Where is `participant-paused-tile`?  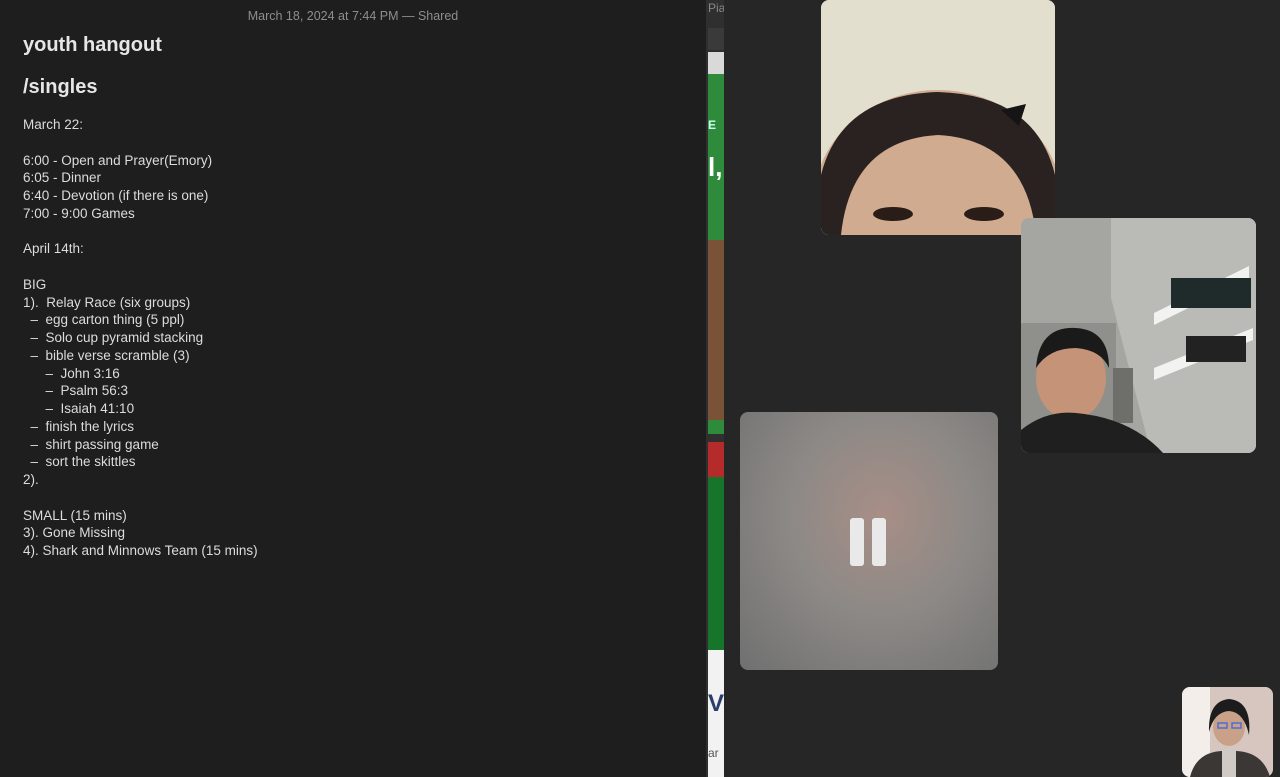
participant-paused-tile is located at coordinates (869, 541).